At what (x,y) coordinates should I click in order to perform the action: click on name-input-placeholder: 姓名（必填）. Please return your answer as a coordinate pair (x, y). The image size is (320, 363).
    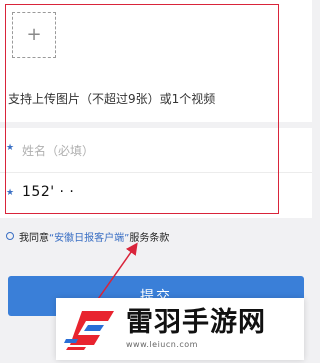
    Looking at the image, I should click on (58, 150).